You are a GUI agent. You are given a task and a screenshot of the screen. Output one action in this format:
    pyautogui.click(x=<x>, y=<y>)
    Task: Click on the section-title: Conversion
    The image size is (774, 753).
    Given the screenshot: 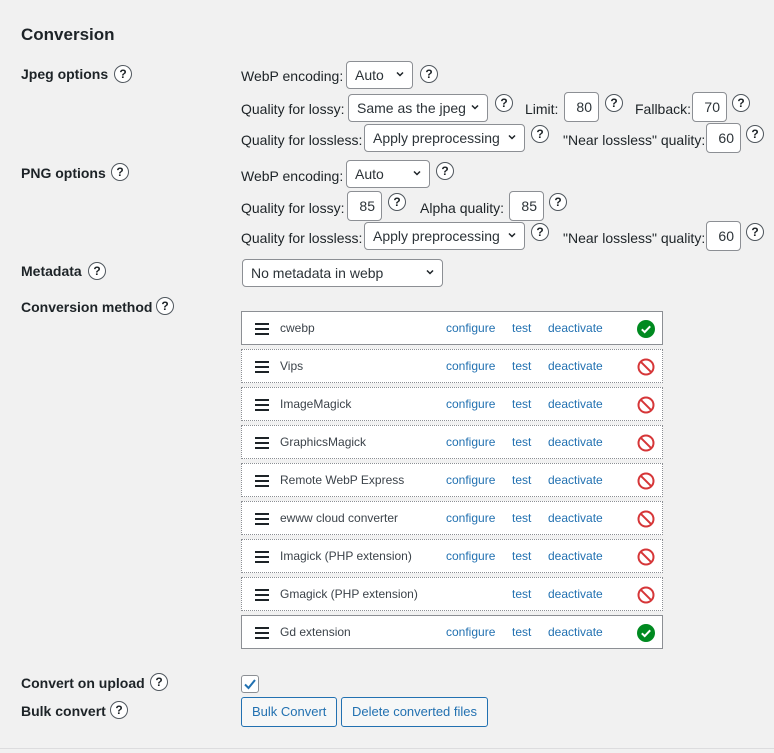 What is the action you would take?
    pyautogui.click(x=68, y=34)
    